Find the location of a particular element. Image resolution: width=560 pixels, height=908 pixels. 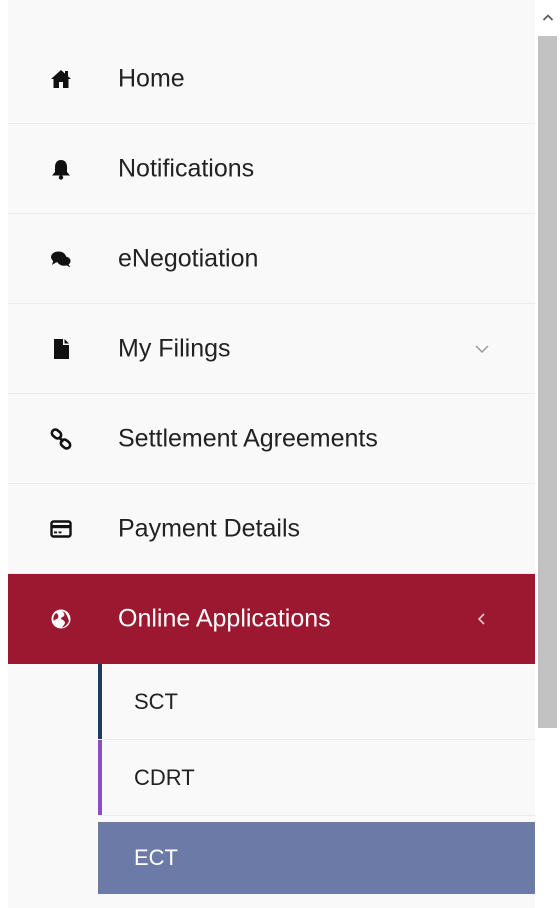

chevron-left-icon is located at coordinates (482, 619).